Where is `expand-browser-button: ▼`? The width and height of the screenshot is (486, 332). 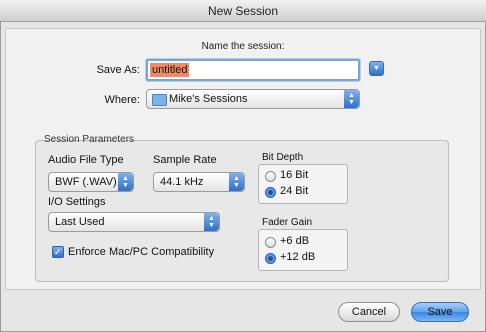 expand-browser-button: ▼ is located at coordinates (376, 68).